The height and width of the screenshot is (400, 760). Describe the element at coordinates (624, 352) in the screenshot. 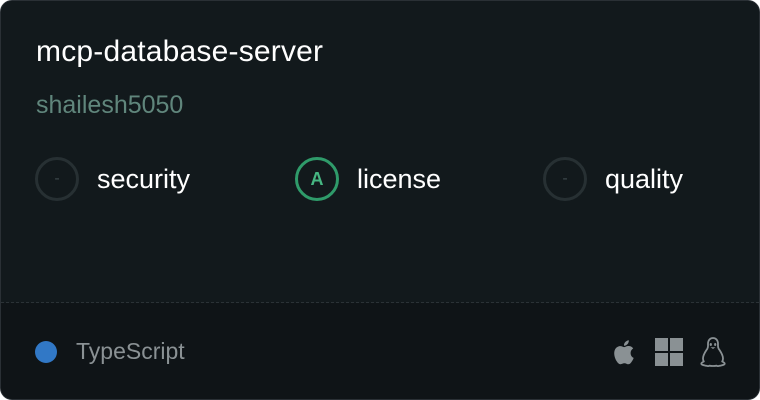

I see `apple-icon` at that location.